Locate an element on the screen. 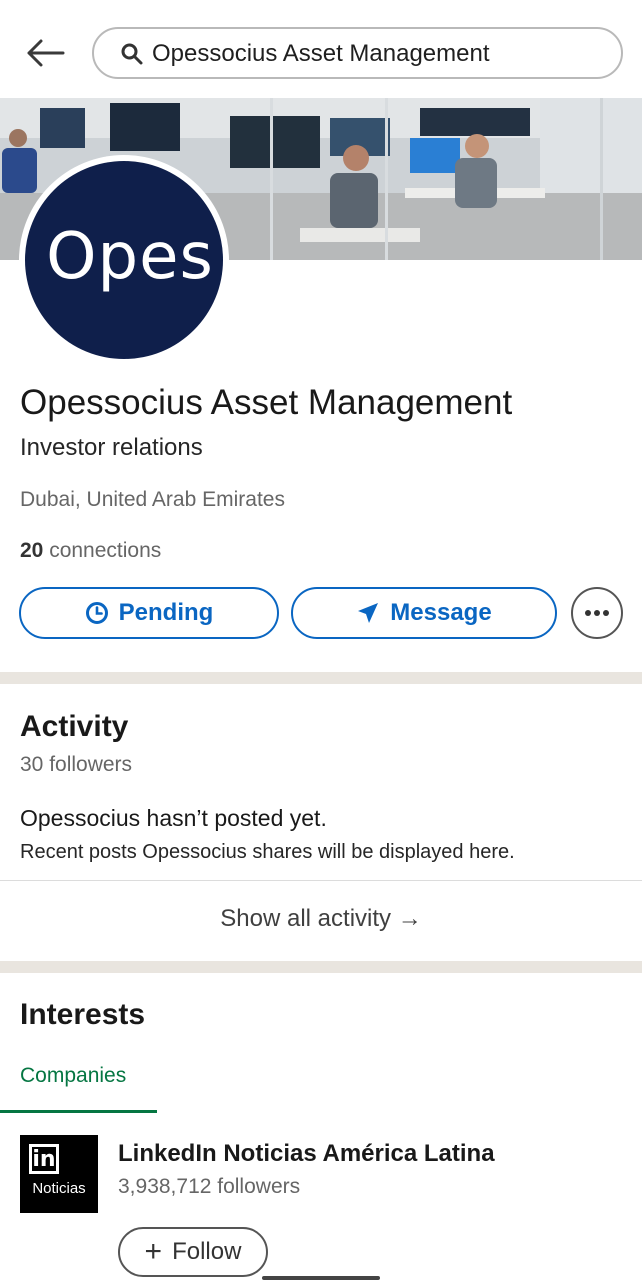 This screenshot has width=642, height=1280. company-logo: Opes is located at coordinates (124, 260).